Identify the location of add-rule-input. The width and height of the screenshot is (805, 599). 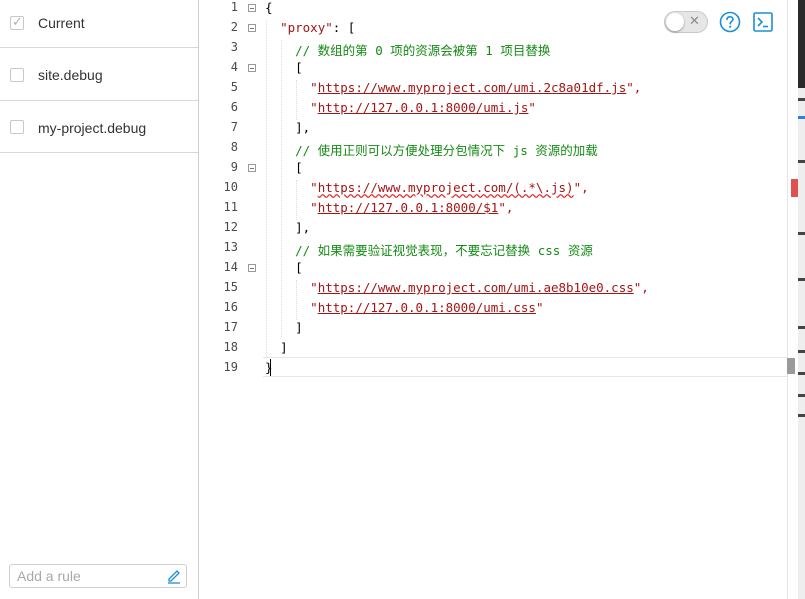
(88, 576).